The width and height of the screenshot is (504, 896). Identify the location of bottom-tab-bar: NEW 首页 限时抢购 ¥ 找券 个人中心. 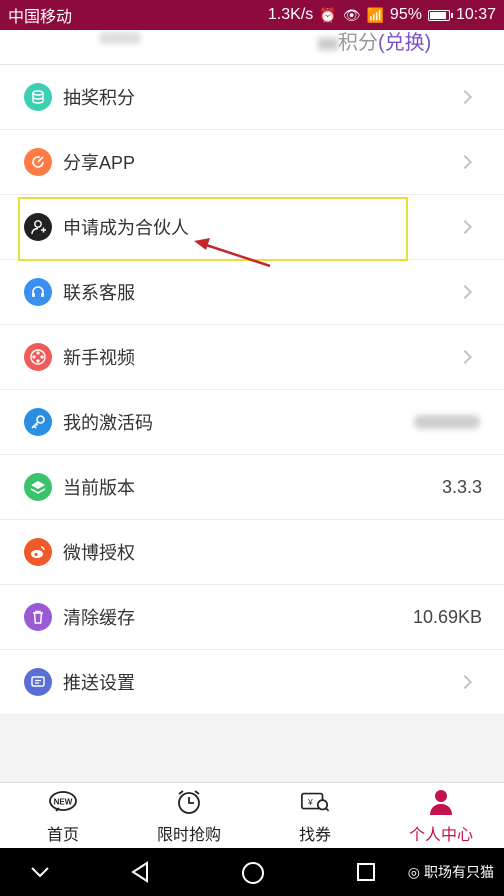
(252, 815).